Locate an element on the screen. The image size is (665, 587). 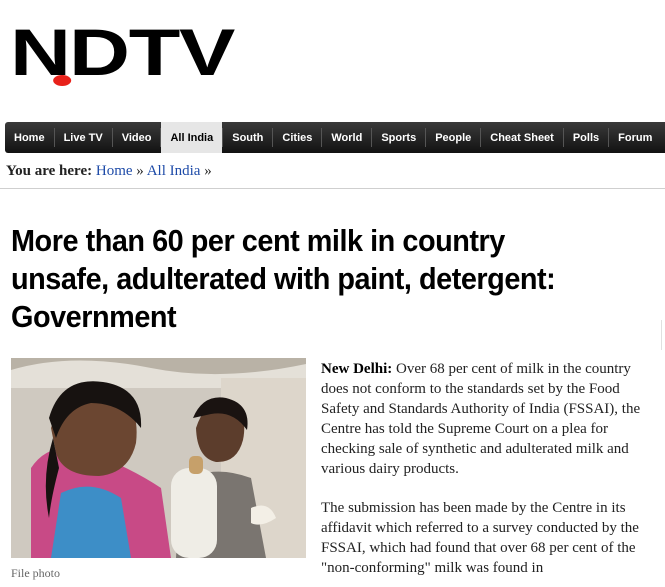
nav-item-forum: Forum is located at coordinates (635, 137).